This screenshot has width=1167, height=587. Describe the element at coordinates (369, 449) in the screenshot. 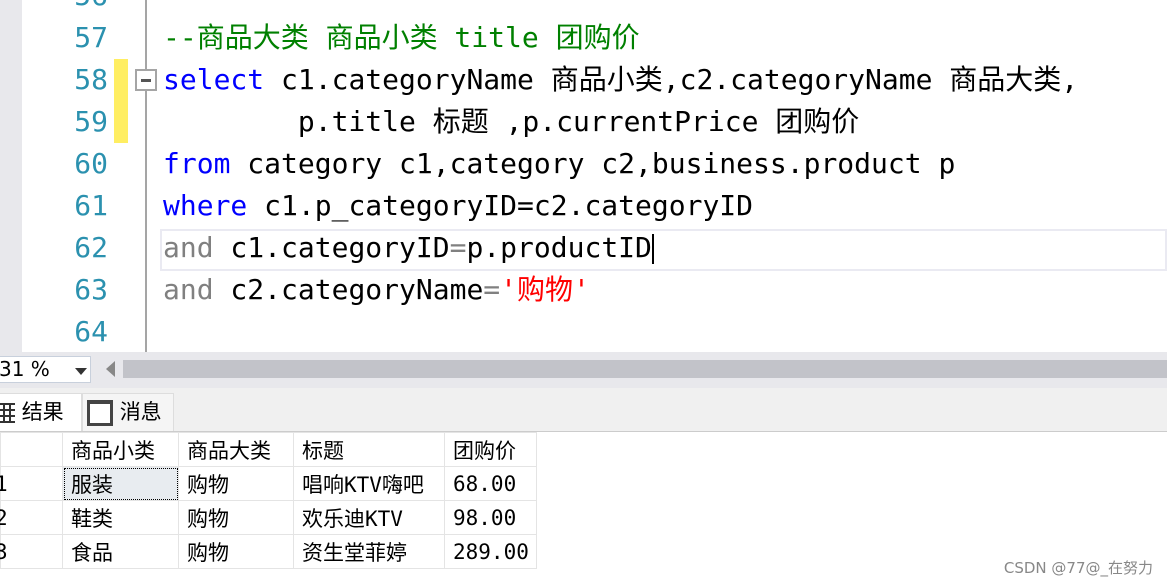

I see `column-header: 标题` at that location.